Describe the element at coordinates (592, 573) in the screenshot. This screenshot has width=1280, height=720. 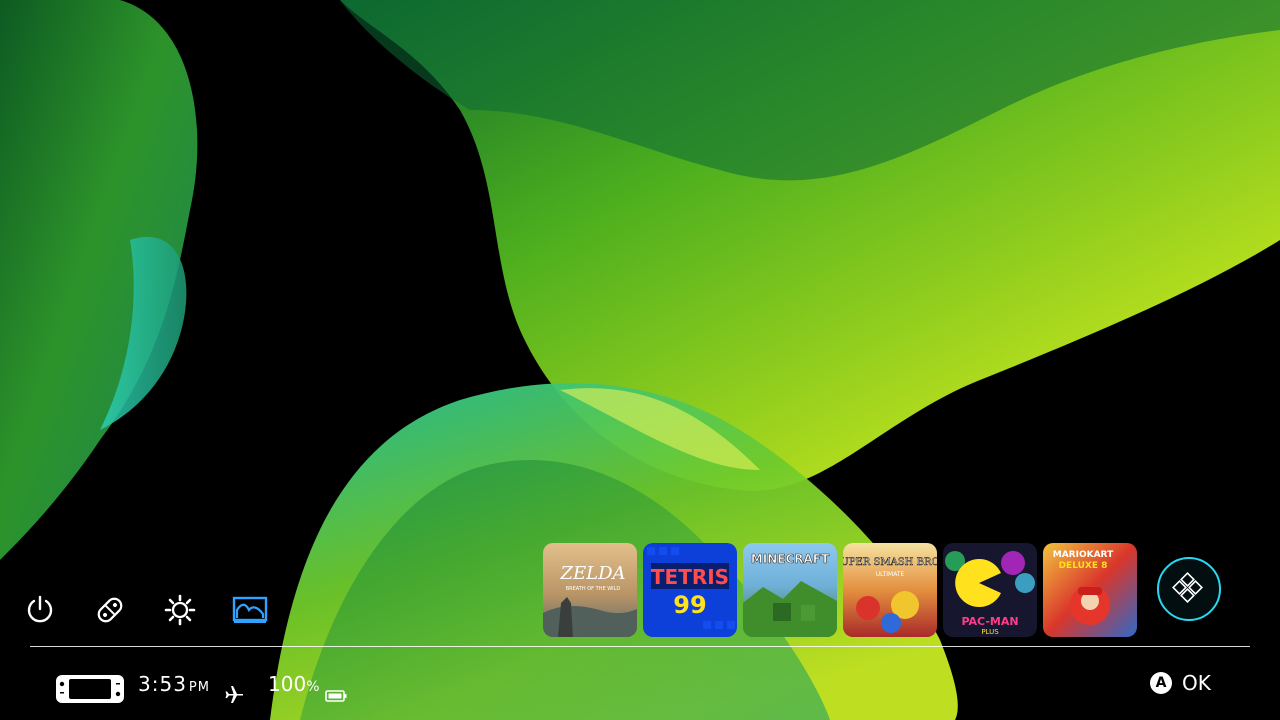
I see `zelda-title: ZELDA` at that location.